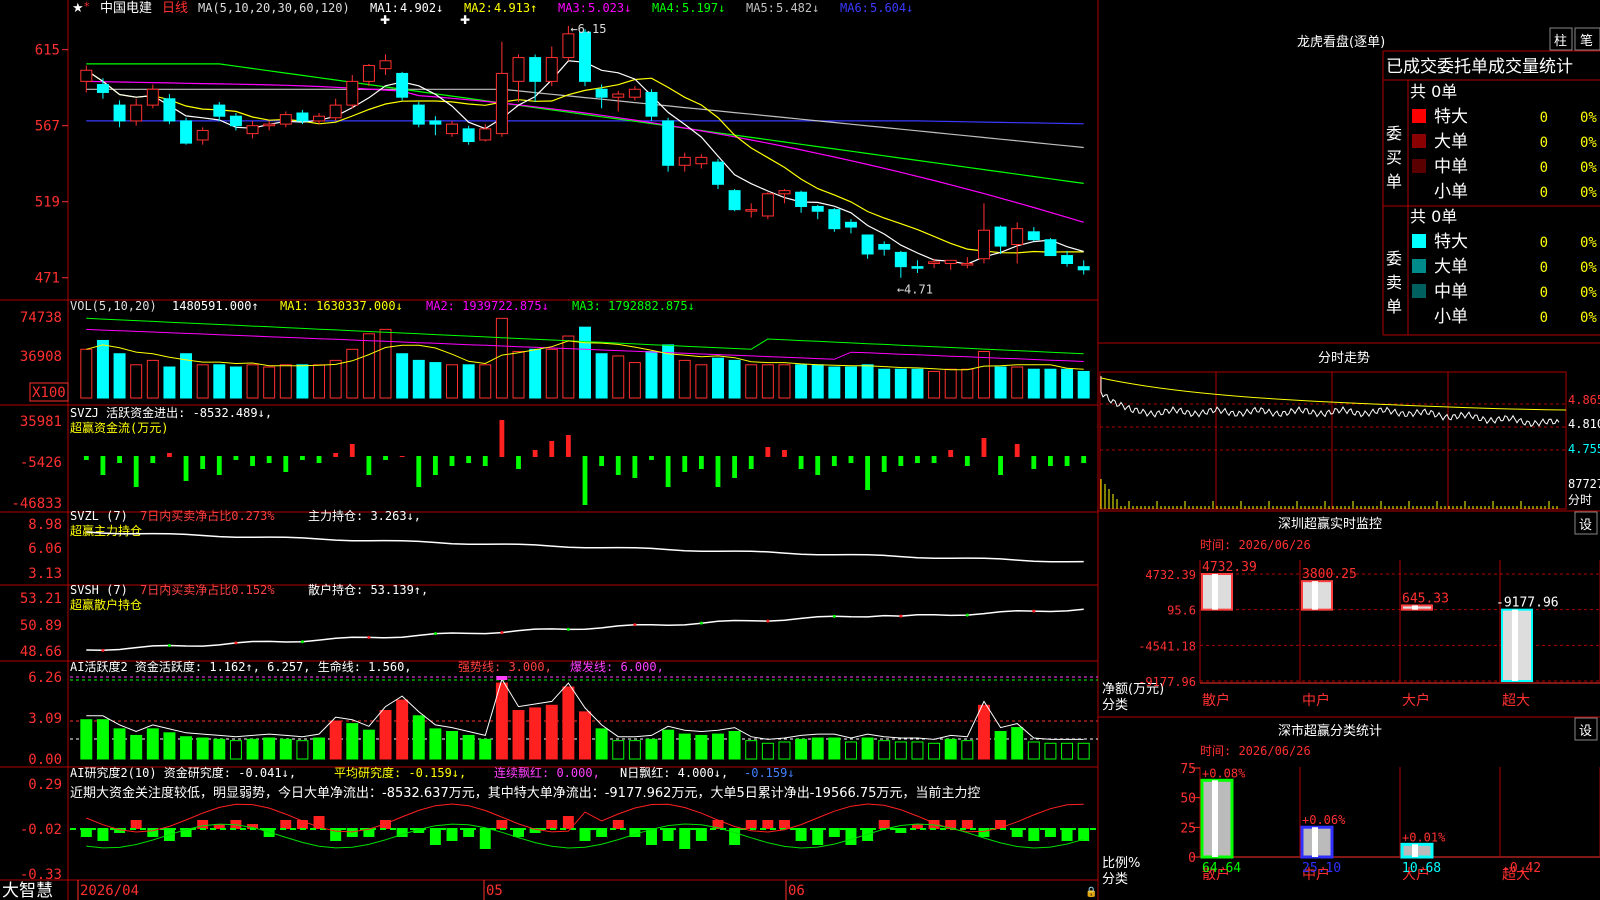 Image resolution: width=1600 pixels, height=900 pixels. I want to click on tick-tab-label: 笔, so click(1586, 41).